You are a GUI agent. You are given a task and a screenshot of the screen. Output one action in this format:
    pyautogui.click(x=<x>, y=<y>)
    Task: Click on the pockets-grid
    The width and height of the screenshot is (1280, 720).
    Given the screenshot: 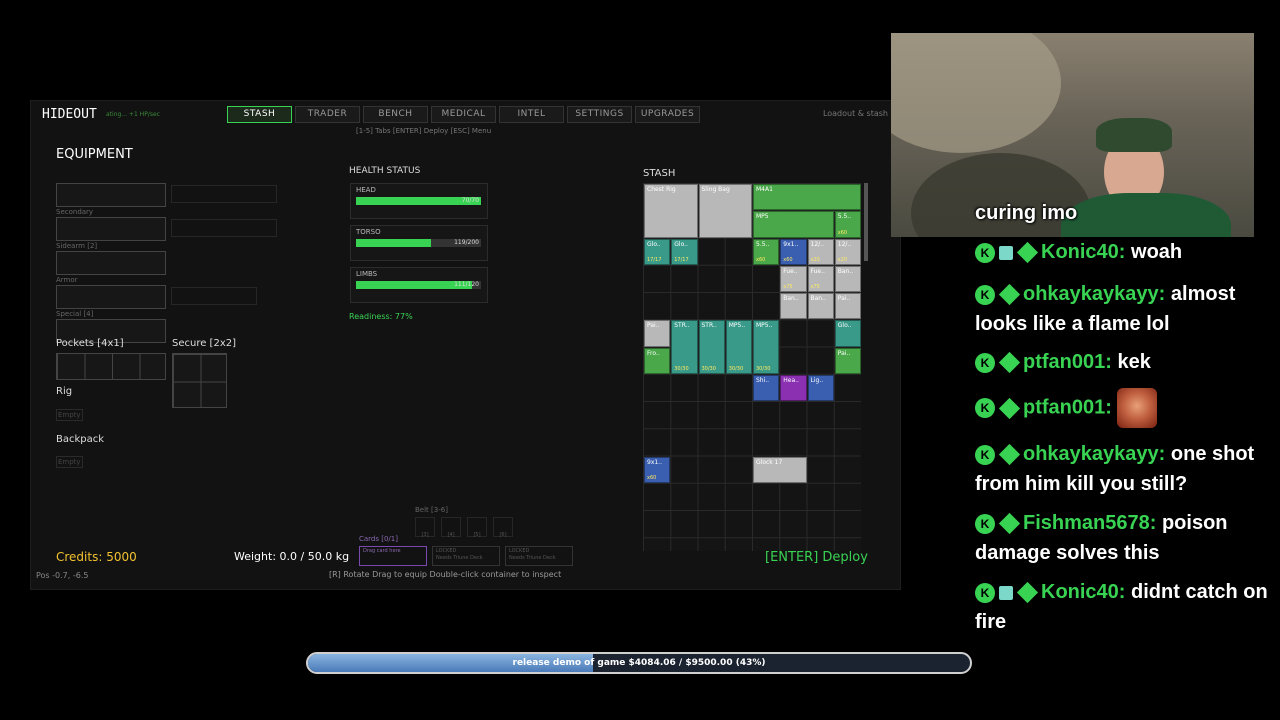 What is the action you would take?
    pyautogui.click(x=111, y=366)
    